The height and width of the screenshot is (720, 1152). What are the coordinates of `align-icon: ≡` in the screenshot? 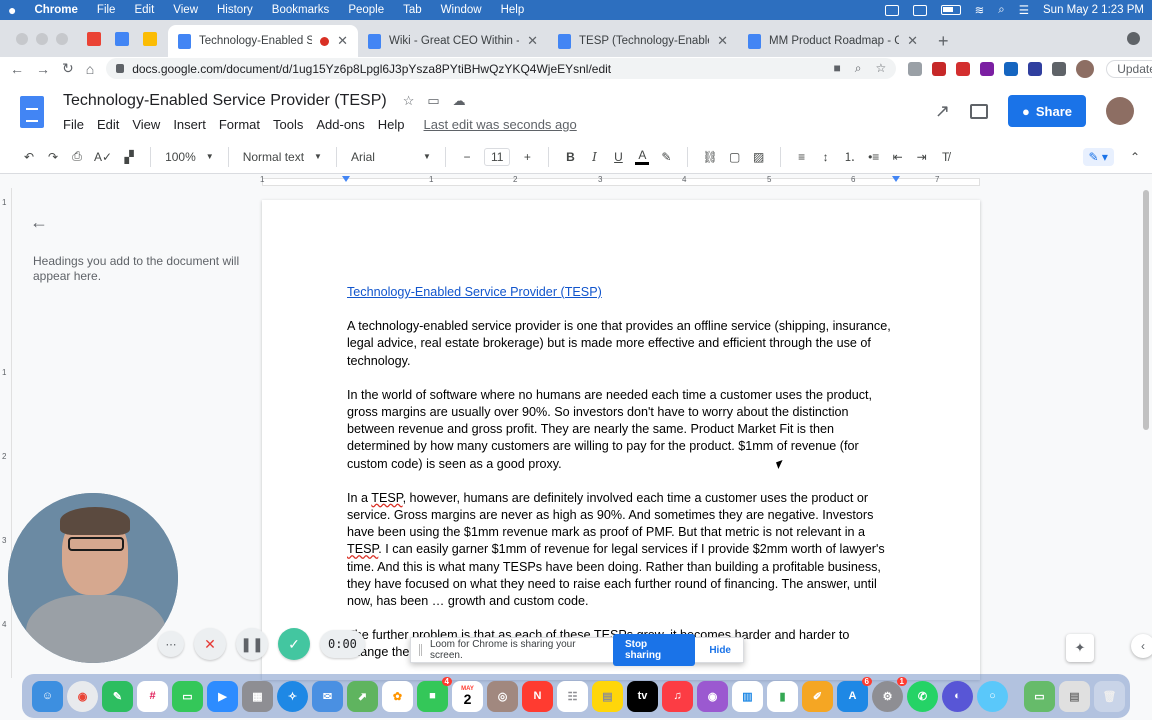 It's located at (802, 157).